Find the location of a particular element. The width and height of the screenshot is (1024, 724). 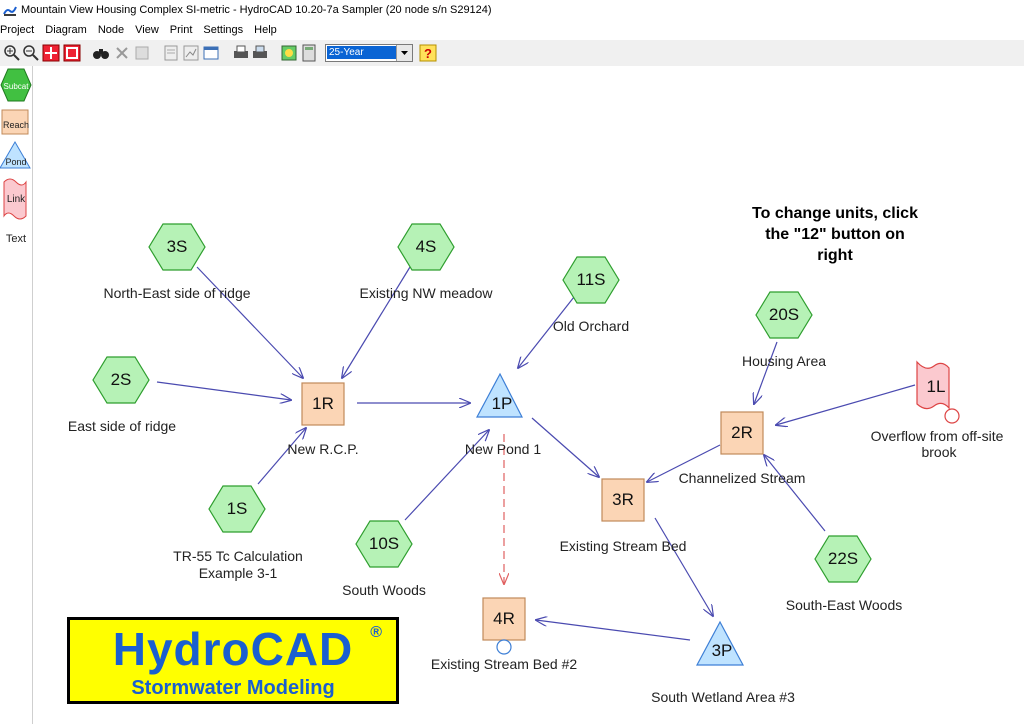

node-1R-label: New R.C.P. is located at coordinates (323, 449).